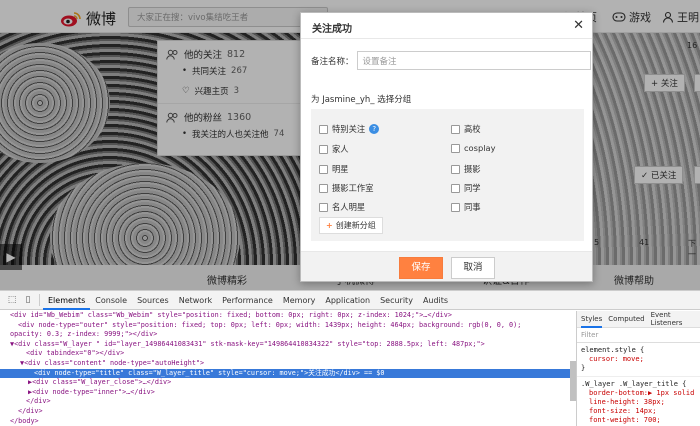 The image size is (700, 426). Describe the element at coordinates (285, 393) in the screenshot. I see `dom-node: ▶<div node-type="inner">…</div>` at that location.